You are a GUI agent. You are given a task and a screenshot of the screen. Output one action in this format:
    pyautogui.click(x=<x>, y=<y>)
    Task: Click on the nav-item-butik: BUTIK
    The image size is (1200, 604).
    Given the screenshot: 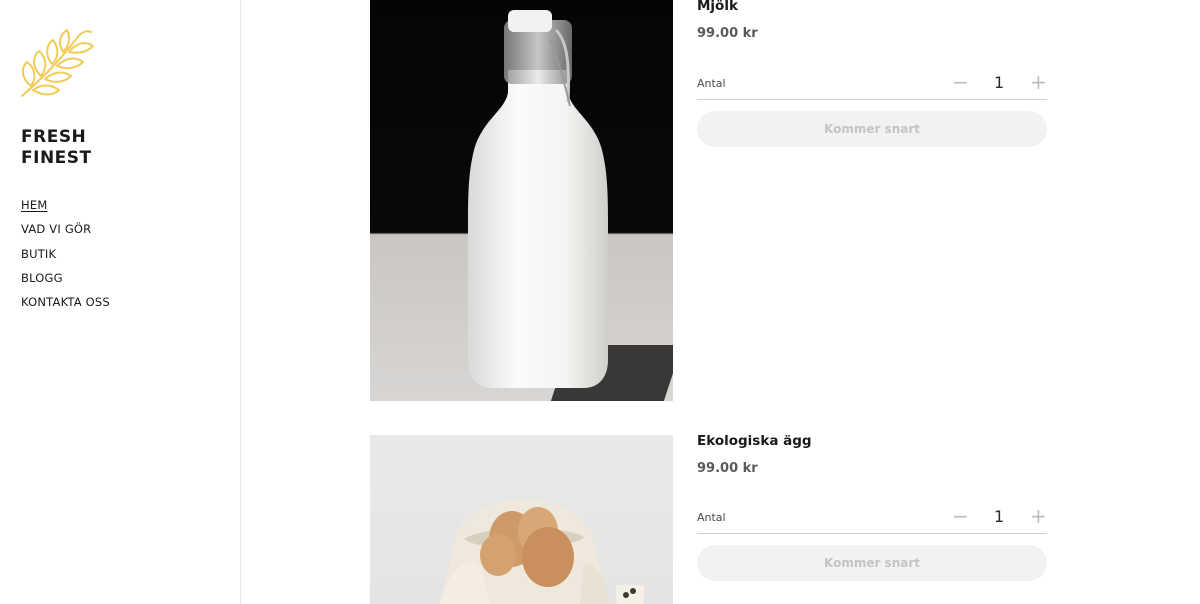 What is the action you would take?
    pyautogui.click(x=65, y=254)
    